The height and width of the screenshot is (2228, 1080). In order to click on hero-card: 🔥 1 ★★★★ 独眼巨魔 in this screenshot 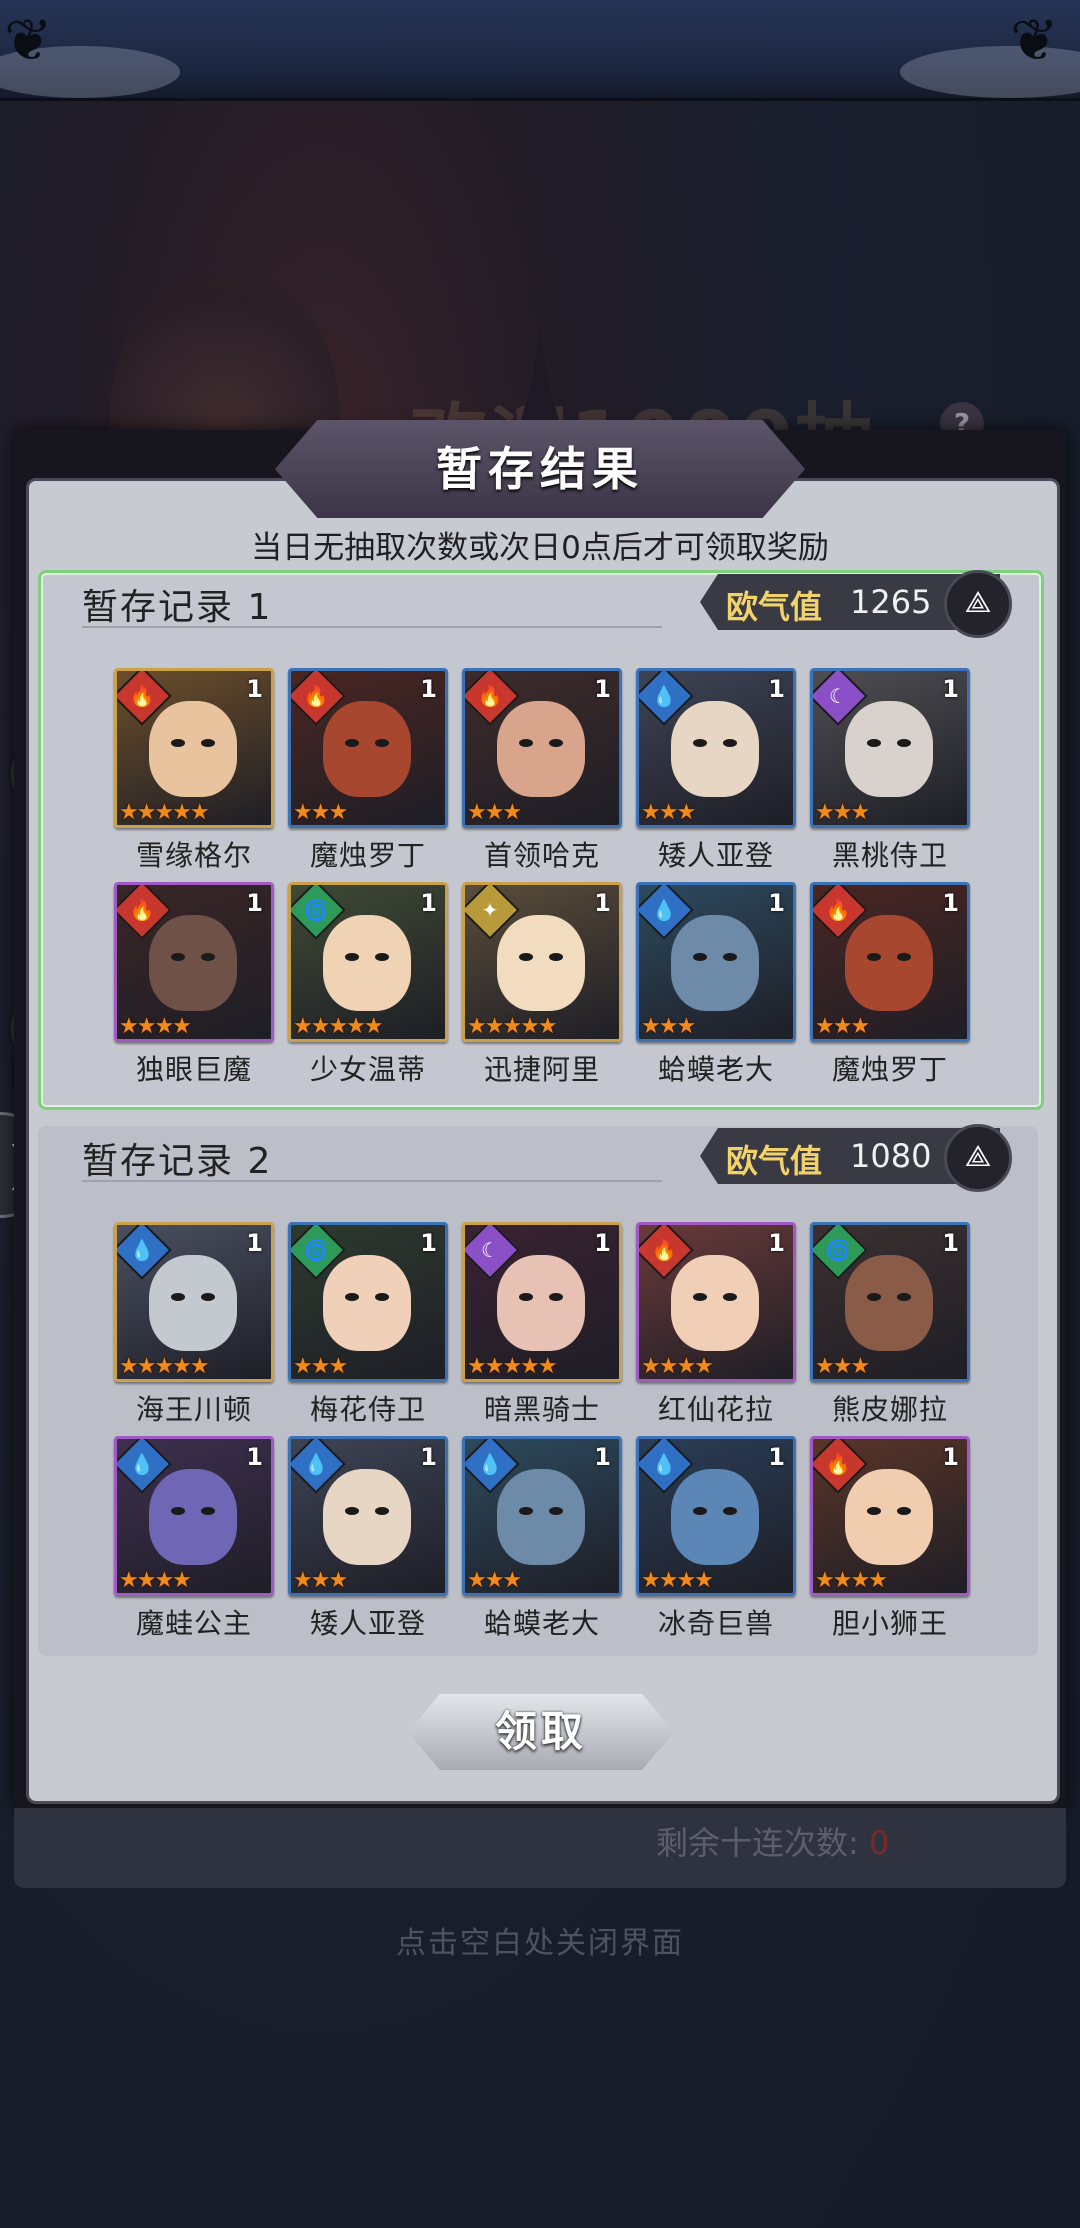, I will do `click(194, 985)`.